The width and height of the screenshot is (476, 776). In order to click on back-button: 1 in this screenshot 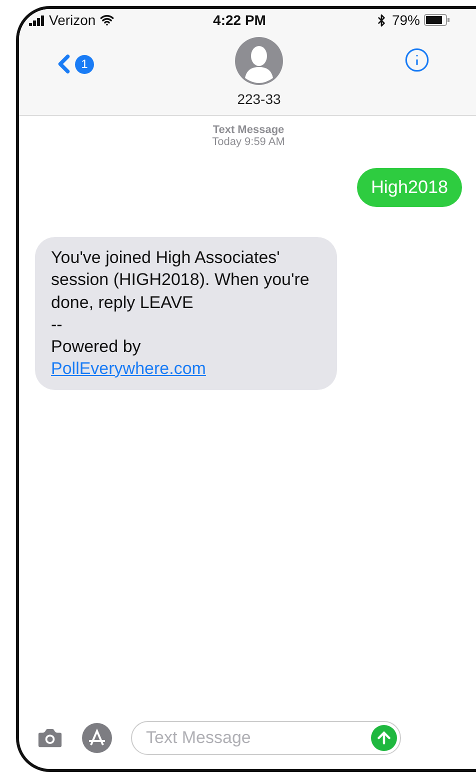, I will do `click(71, 64)`.